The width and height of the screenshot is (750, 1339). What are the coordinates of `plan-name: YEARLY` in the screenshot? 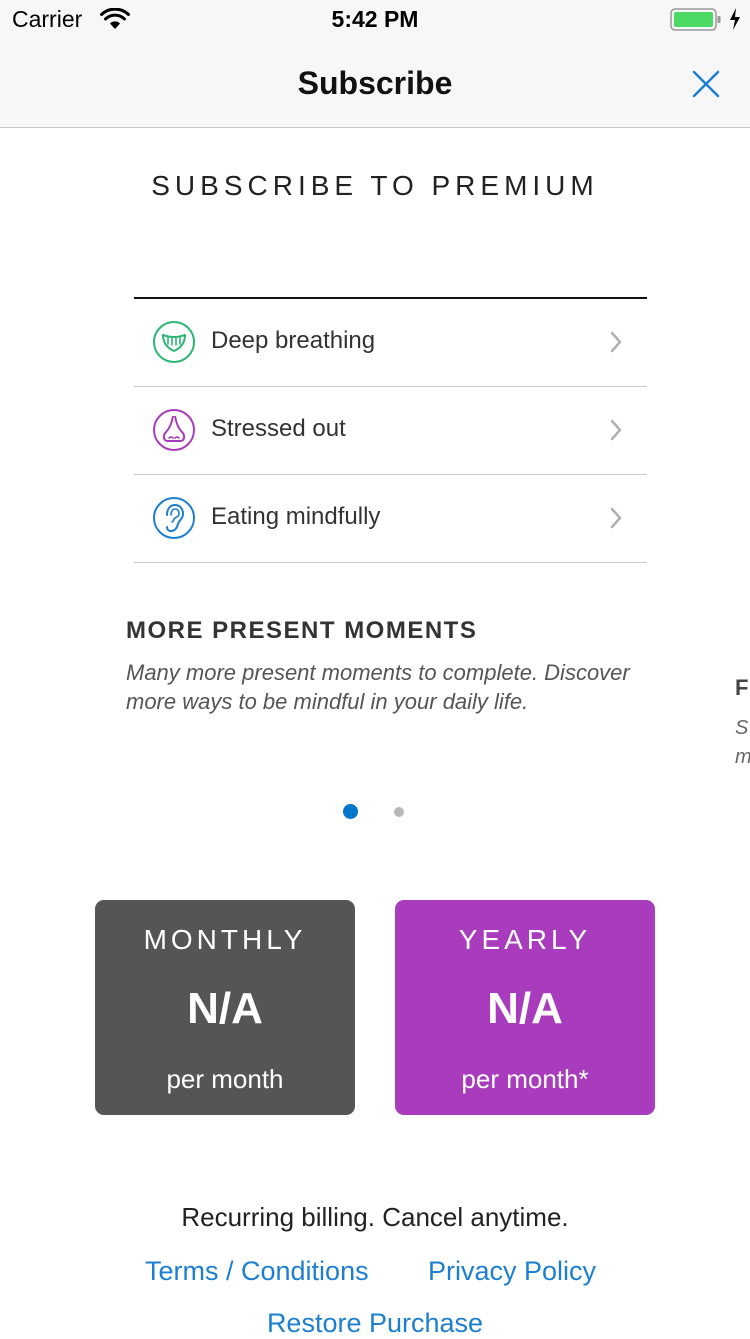 It's located at (525, 939).